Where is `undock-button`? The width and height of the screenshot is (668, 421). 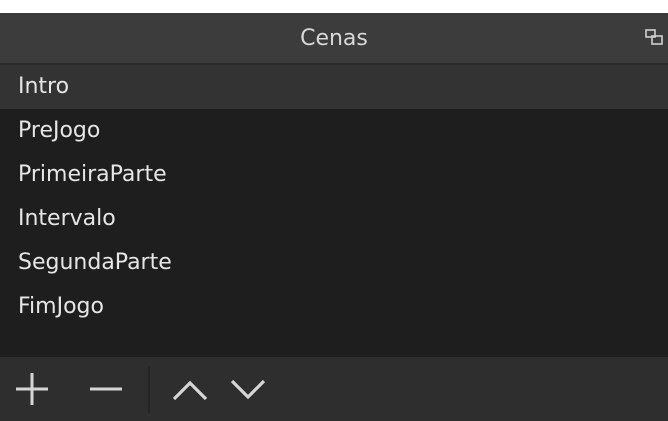
undock-button is located at coordinates (654, 37).